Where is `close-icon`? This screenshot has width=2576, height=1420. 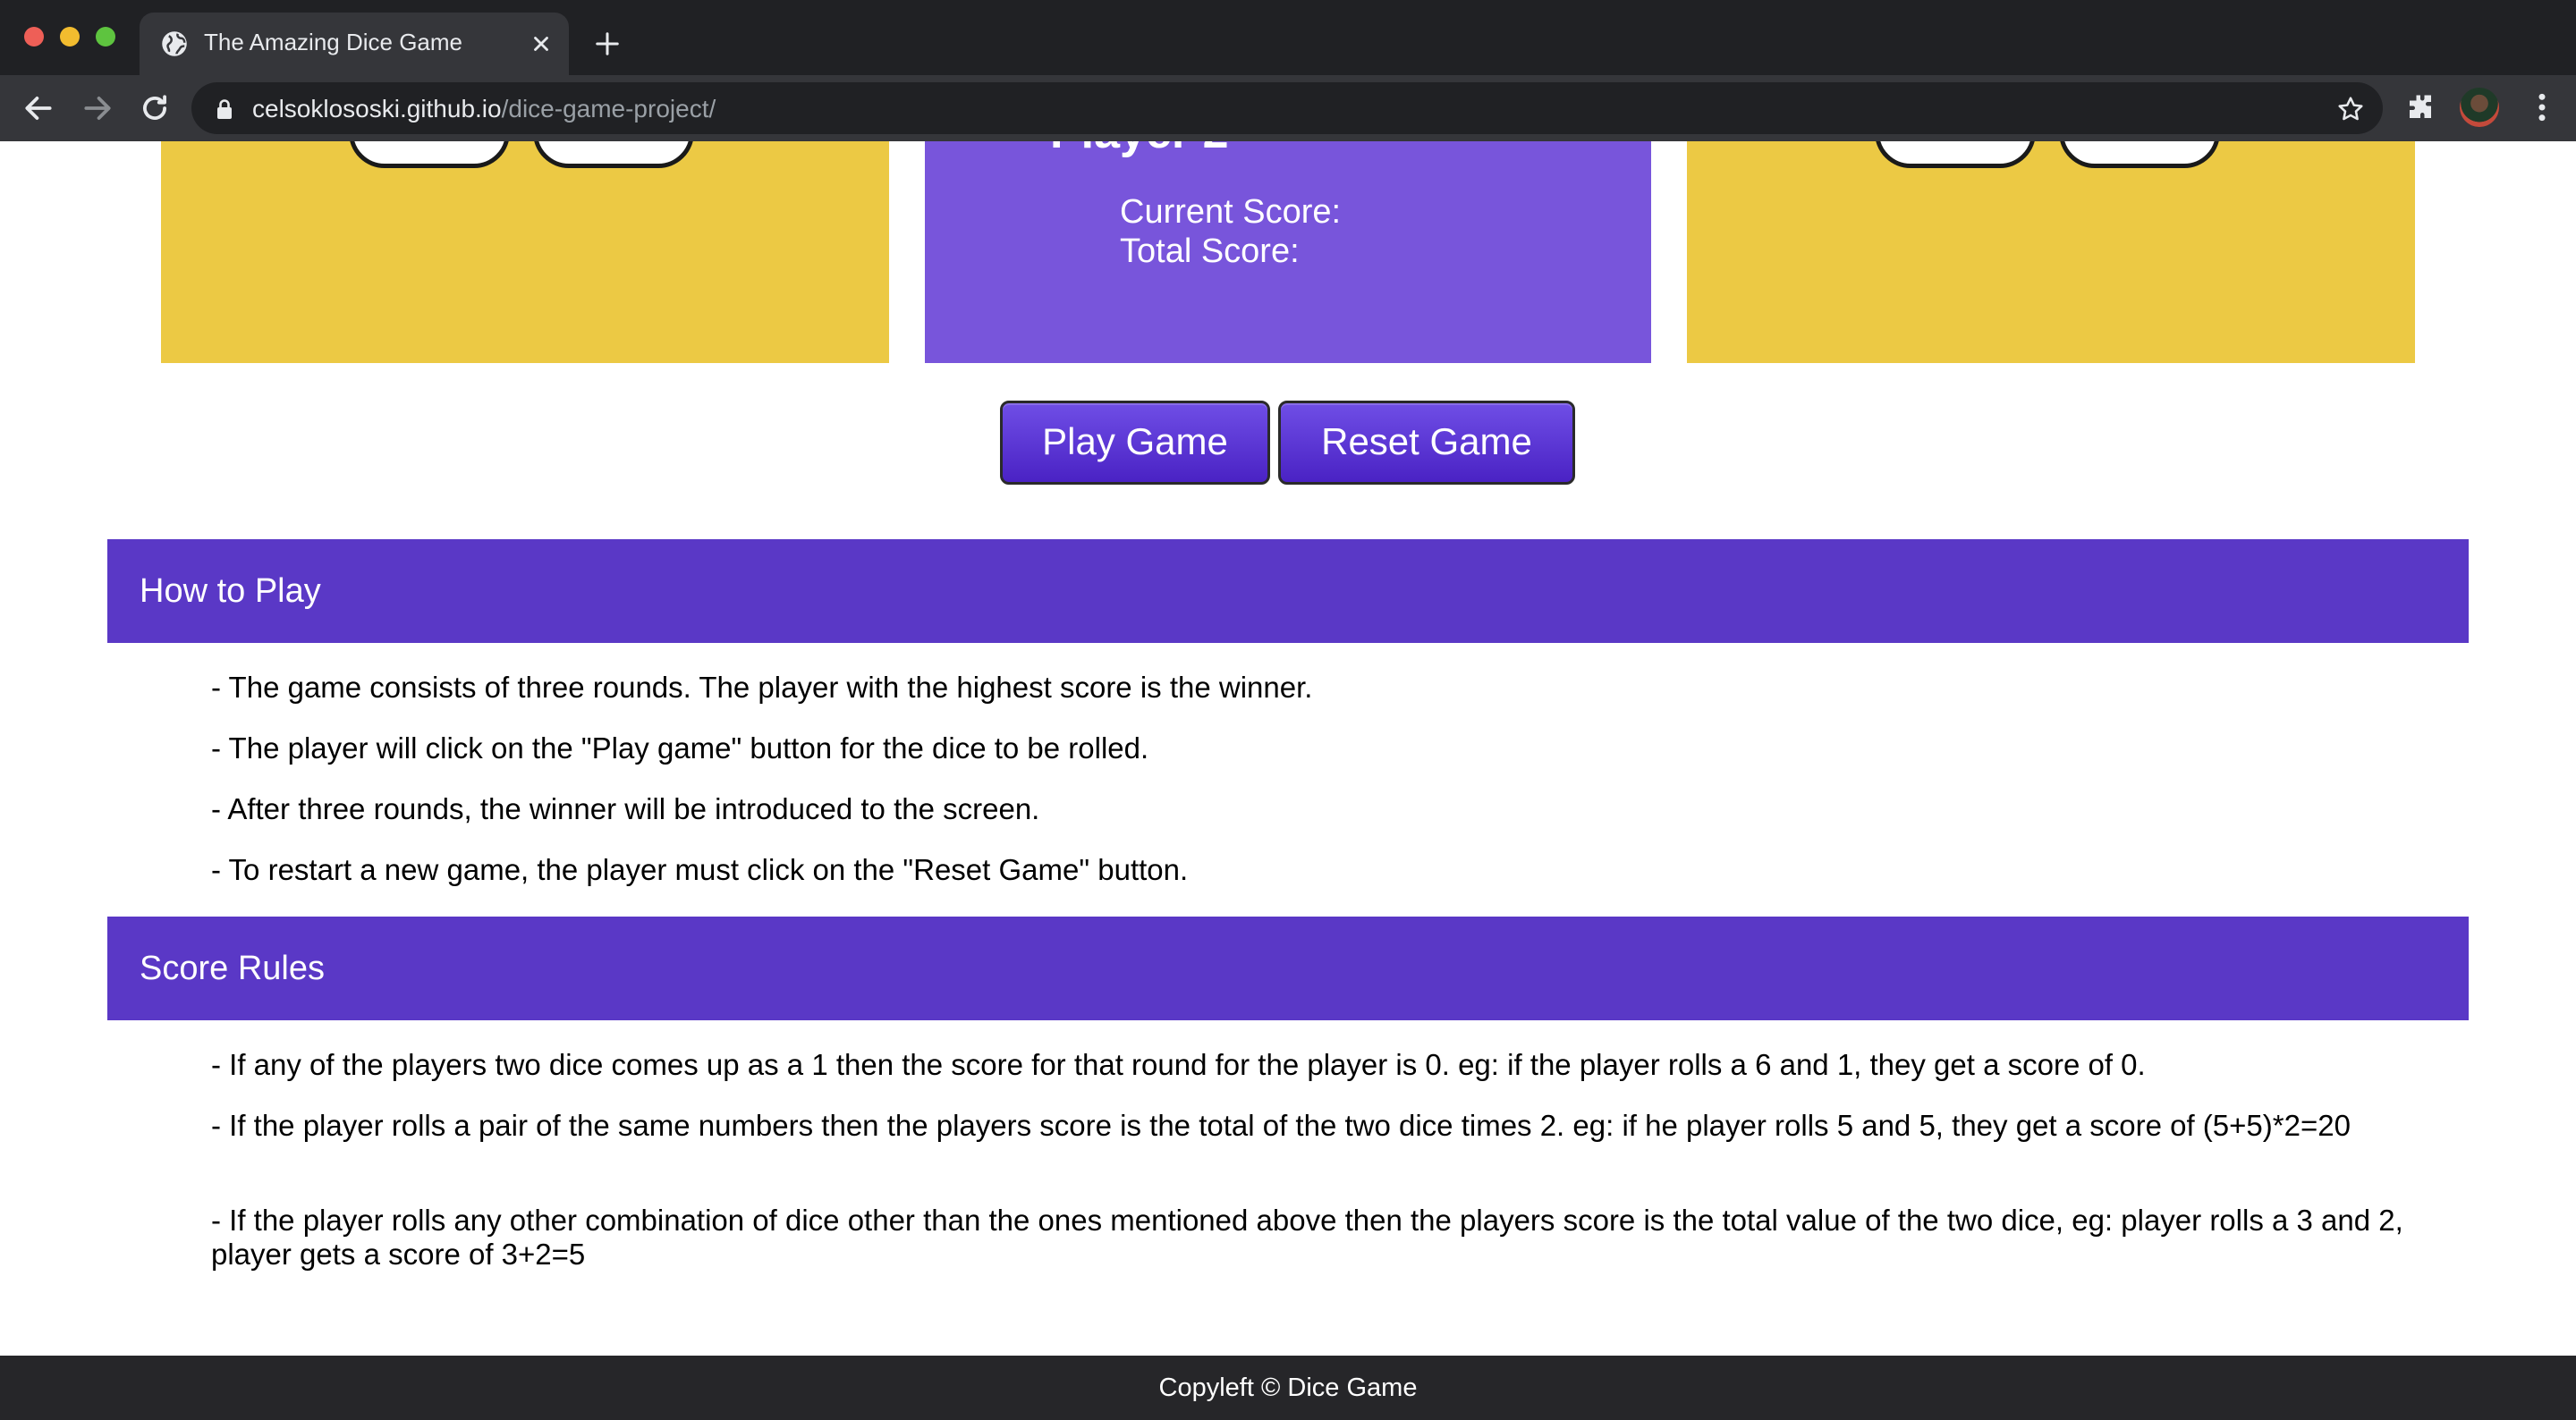 close-icon is located at coordinates (541, 43).